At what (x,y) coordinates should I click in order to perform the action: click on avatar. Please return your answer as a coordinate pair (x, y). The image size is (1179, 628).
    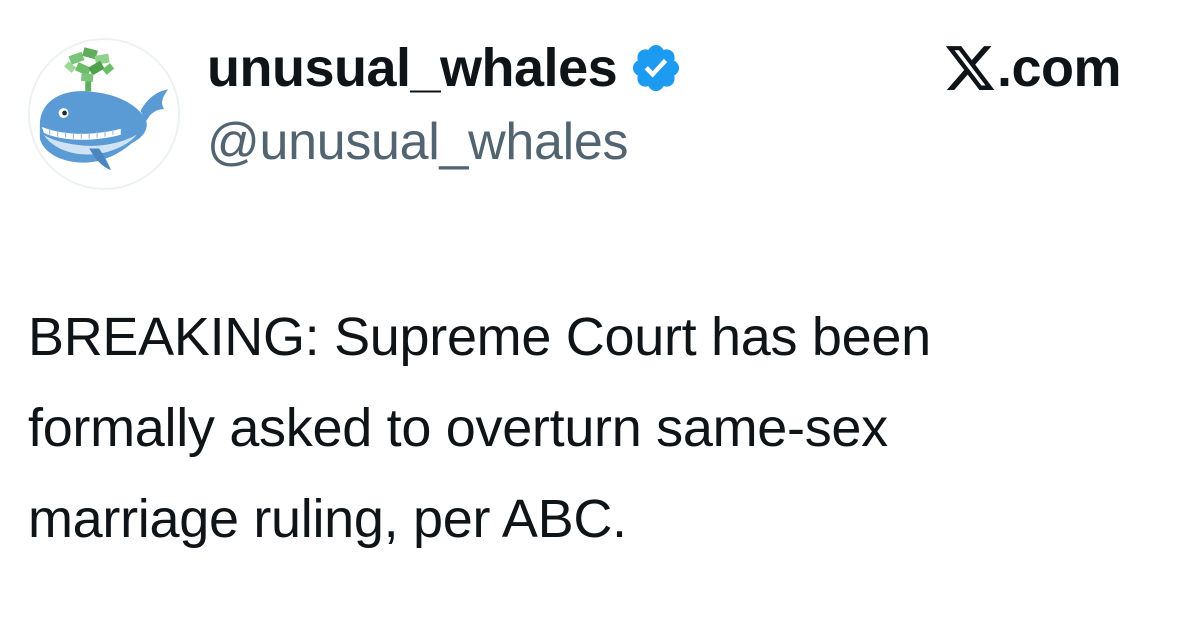
    Looking at the image, I should click on (104, 114).